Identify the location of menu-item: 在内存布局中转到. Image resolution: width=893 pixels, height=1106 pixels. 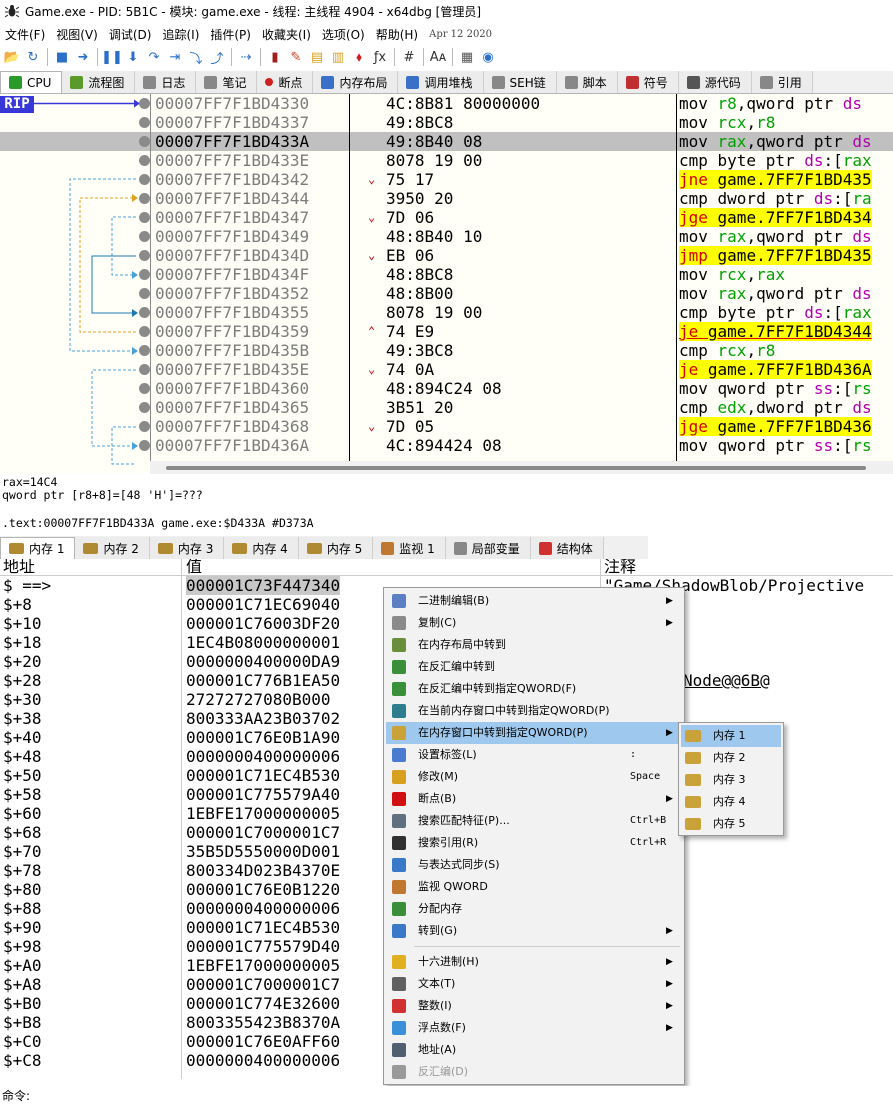
(534, 645).